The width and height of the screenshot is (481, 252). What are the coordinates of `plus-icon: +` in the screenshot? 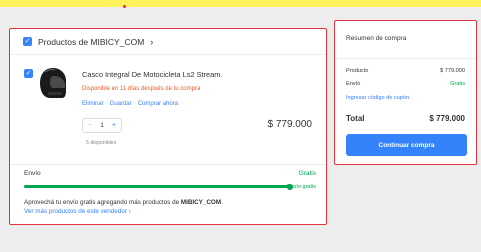 It's located at (114, 125).